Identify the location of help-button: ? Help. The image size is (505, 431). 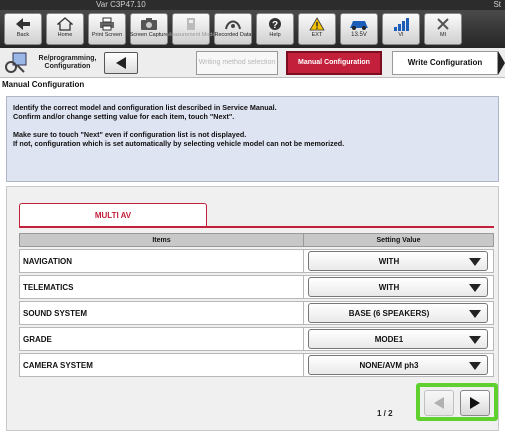
(275, 29).